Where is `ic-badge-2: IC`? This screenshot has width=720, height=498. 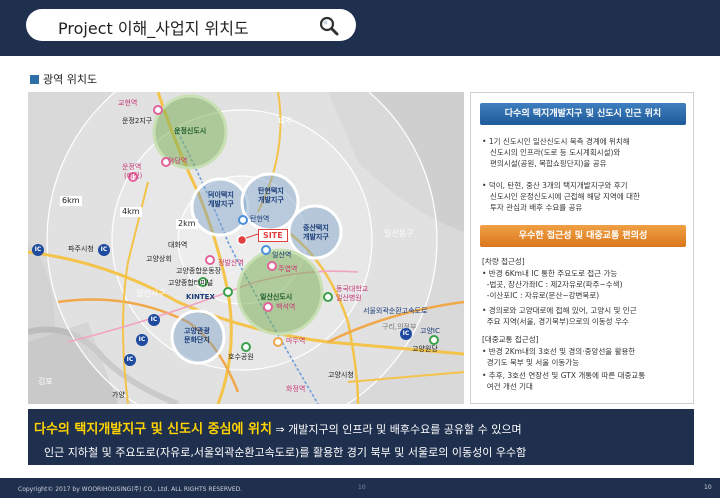 ic-badge-2: IC is located at coordinates (104, 250).